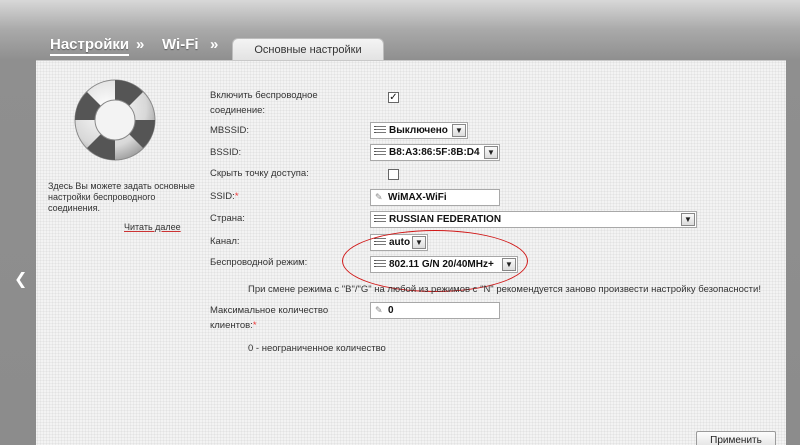 The width and height of the screenshot is (800, 445). Describe the element at coordinates (308, 50) in the screenshot. I see `tab-basic-settings: Основные настройки` at that location.